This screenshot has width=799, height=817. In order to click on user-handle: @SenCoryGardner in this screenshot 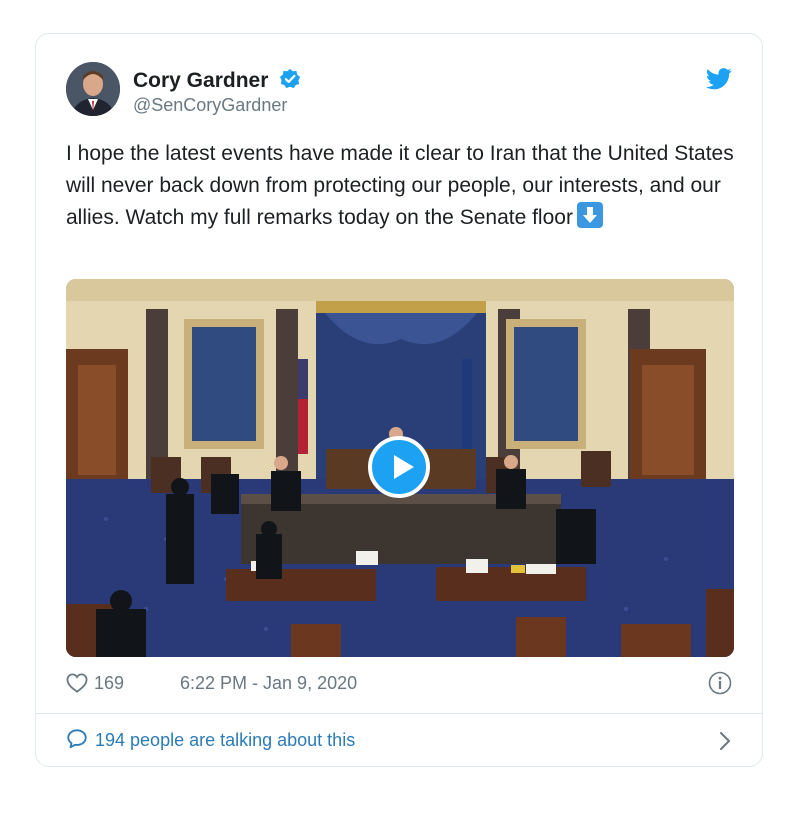, I will do `click(210, 105)`.